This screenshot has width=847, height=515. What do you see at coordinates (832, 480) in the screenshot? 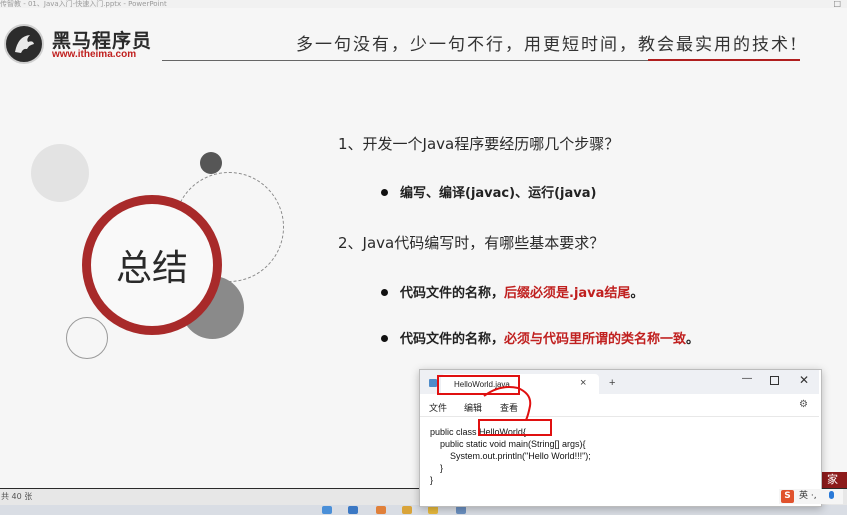
I see `corner-red-tag: 家` at bounding box center [832, 480].